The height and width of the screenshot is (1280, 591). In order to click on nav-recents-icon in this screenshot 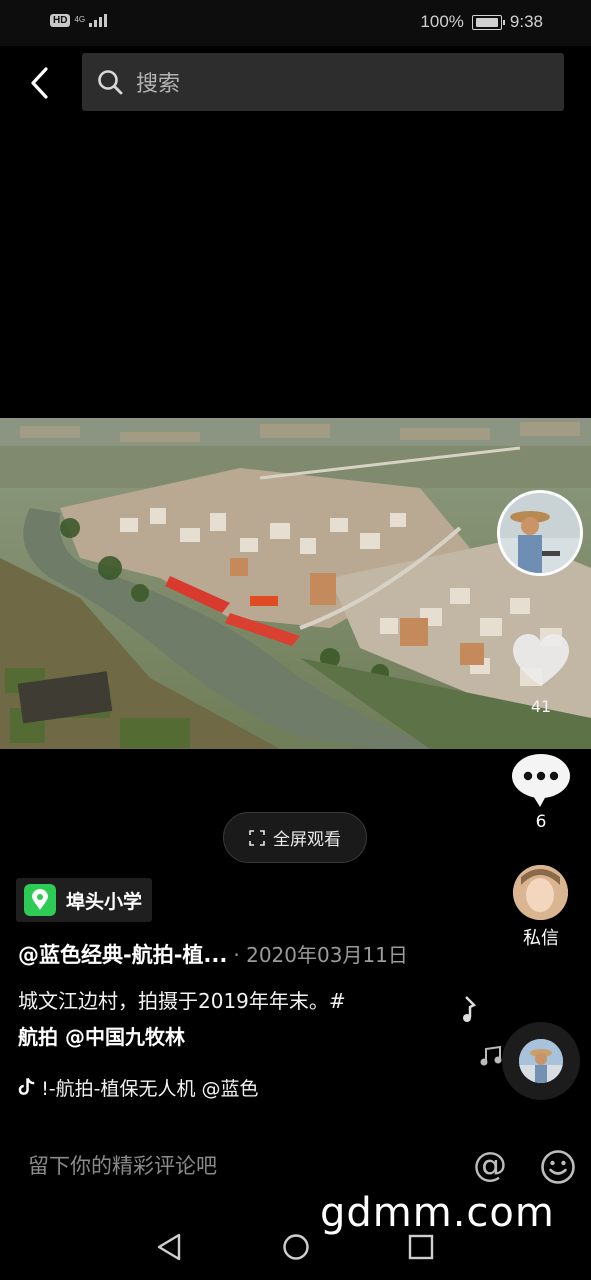, I will do `click(421, 1247)`.